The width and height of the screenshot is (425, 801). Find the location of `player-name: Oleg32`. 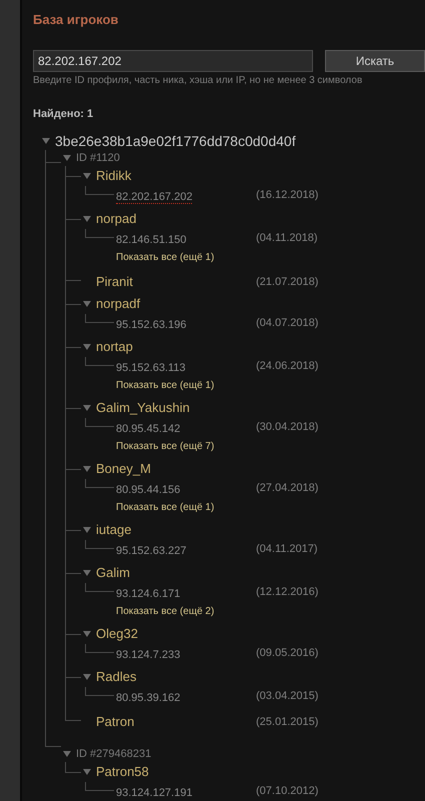

player-name: Oleg32 is located at coordinates (176, 634).